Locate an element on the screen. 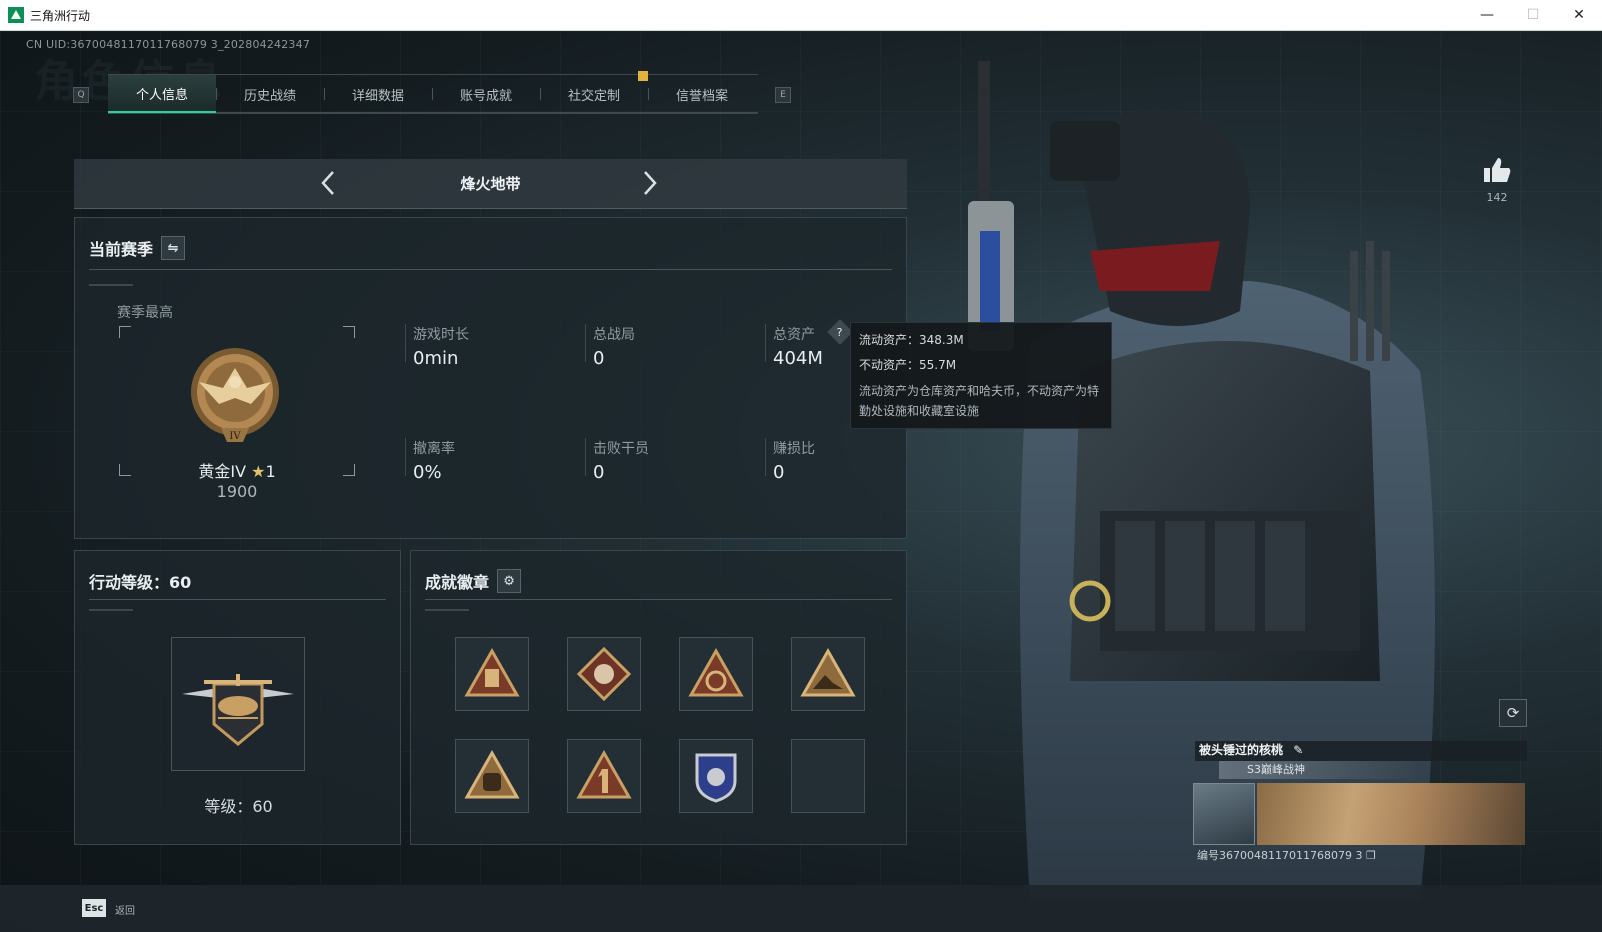  tab-history: 历史战绩 is located at coordinates (270, 94).